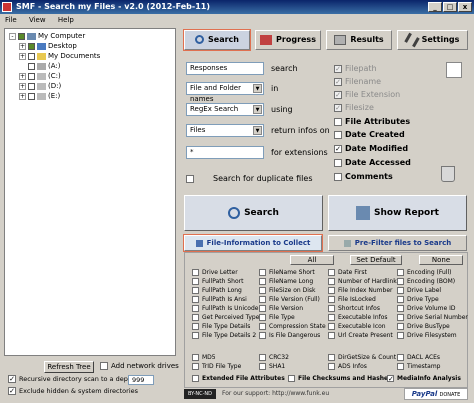 This screenshot has height=403, width=474. What do you see at coordinates (11, 20) in the screenshot?
I see `menu-file: File` at bounding box center [11, 20].